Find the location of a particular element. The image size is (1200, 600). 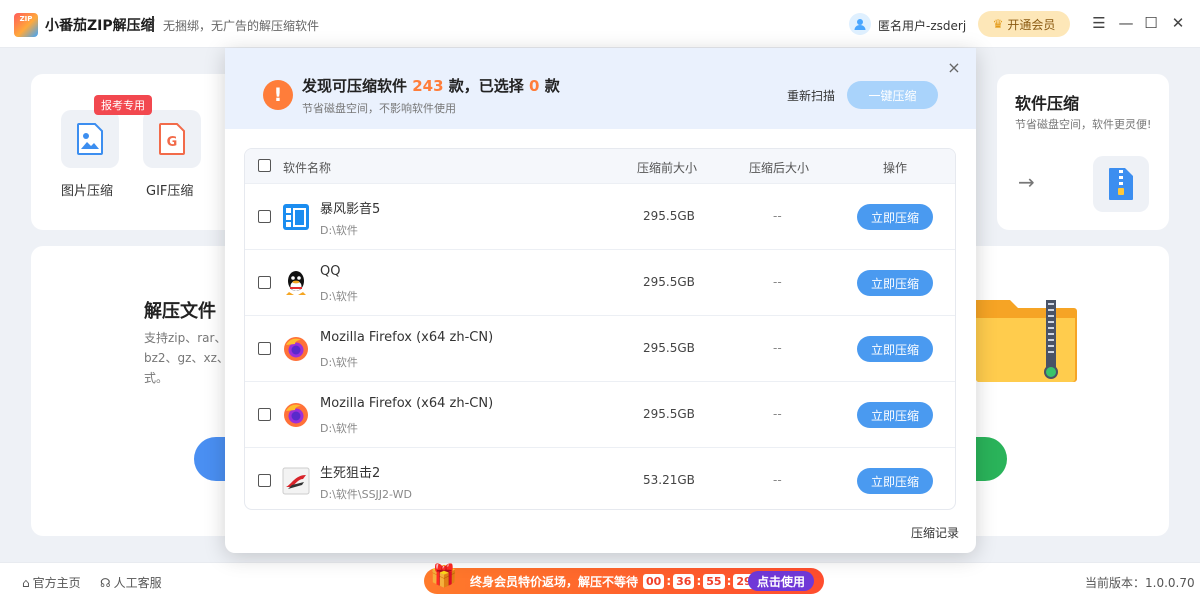

image-compress-label: 图片压缩 is located at coordinates (87, 189).